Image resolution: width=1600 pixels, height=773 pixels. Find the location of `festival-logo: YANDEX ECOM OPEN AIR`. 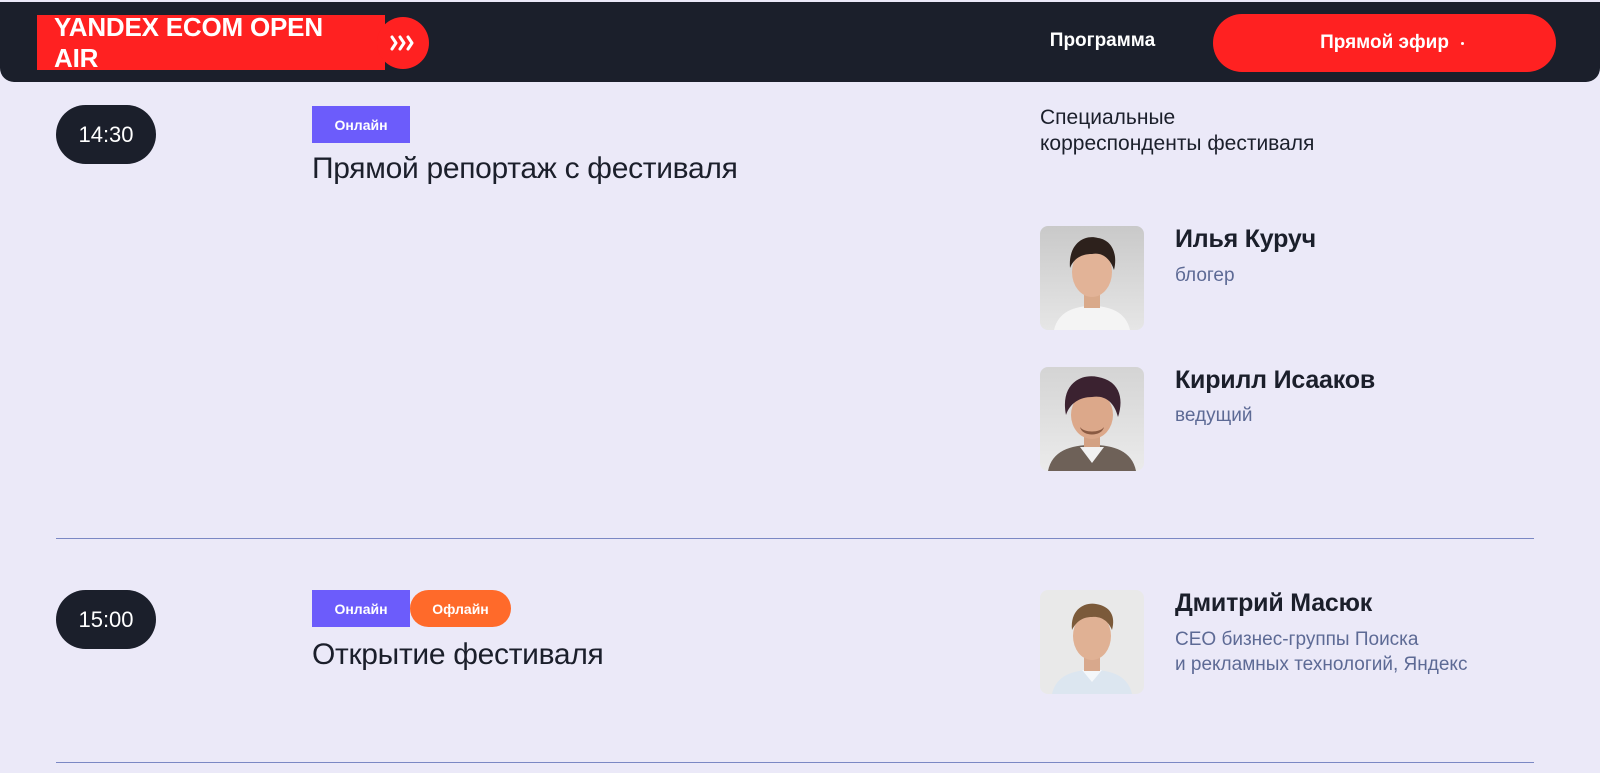

festival-logo: YANDEX ECOM OPEN AIR is located at coordinates (233, 42).